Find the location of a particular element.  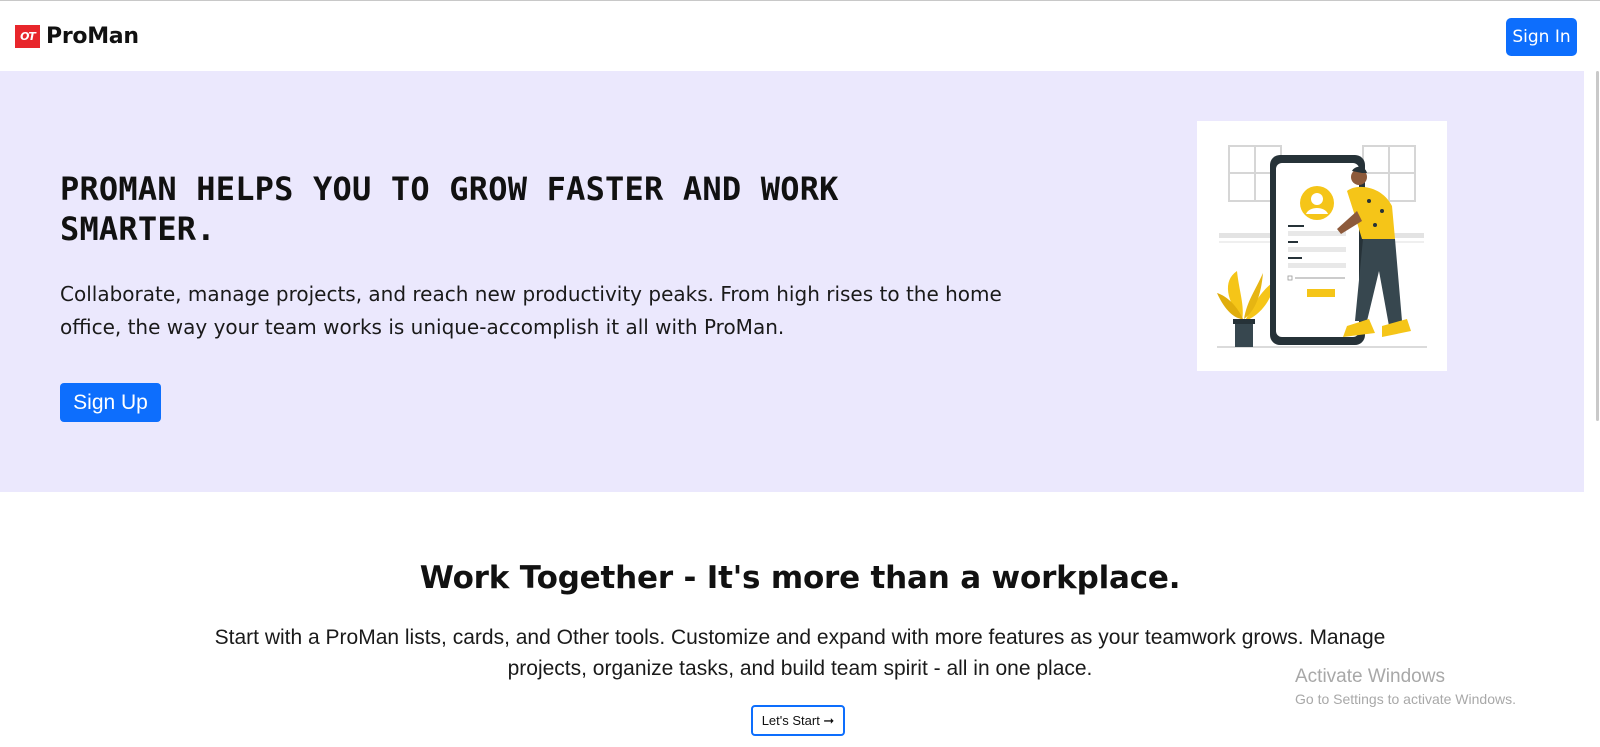

brand-logo-icon: OT is located at coordinates (27, 36).